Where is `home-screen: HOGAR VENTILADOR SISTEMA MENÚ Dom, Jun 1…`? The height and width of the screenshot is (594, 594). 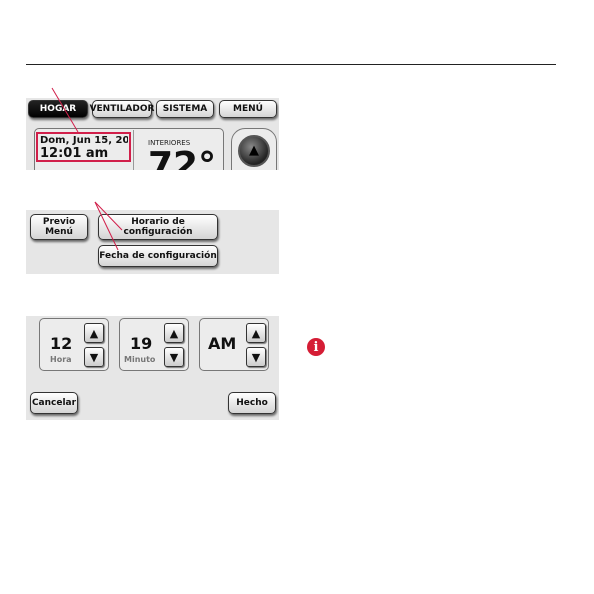
home-screen: HOGAR VENTILADOR SISTEMA MENÚ Dom, Jun 1… is located at coordinates (152, 134).